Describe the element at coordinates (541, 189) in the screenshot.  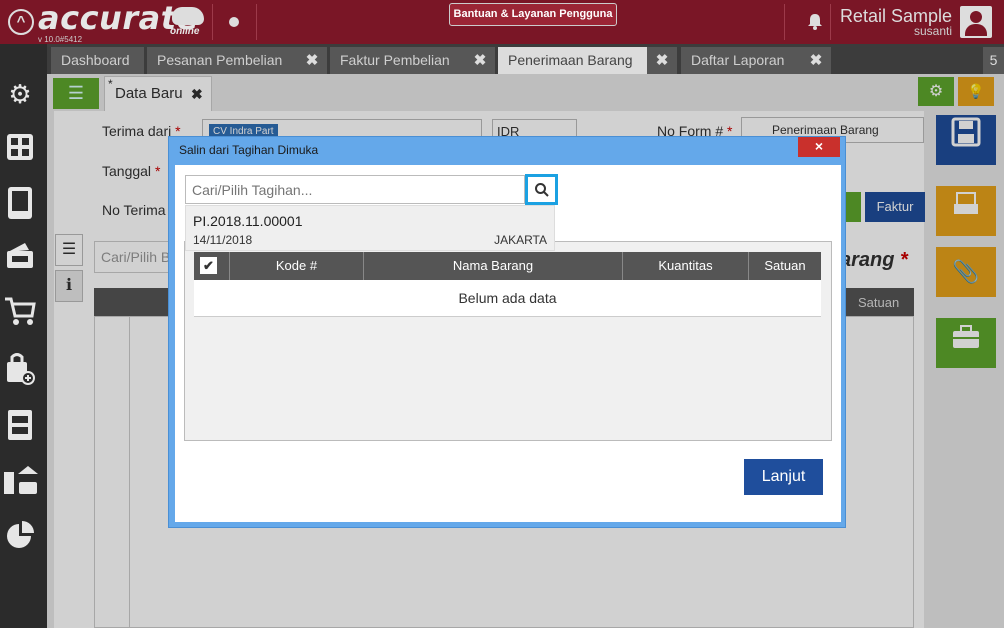
I see `search-icon` at that location.